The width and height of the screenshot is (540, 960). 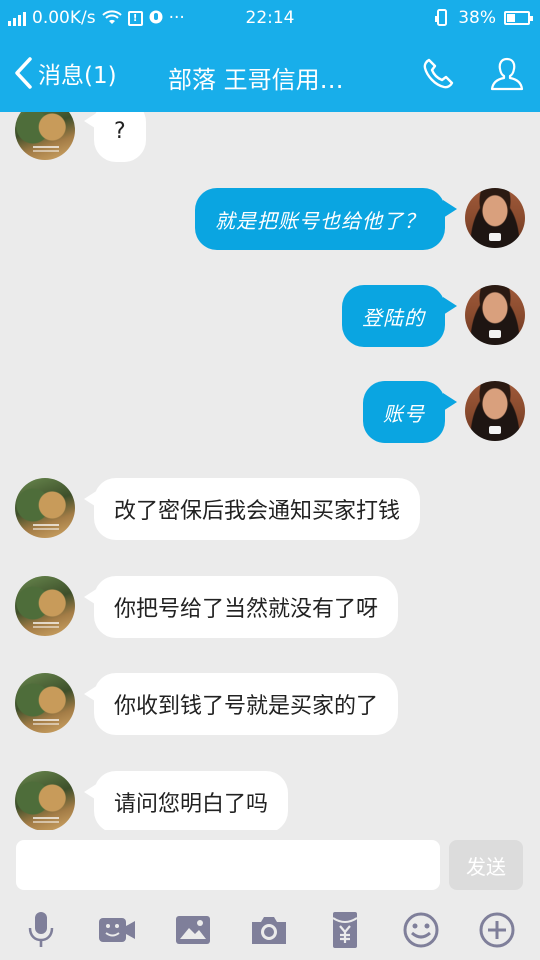 I want to click on chat-toolbar, so click(x=270, y=930).